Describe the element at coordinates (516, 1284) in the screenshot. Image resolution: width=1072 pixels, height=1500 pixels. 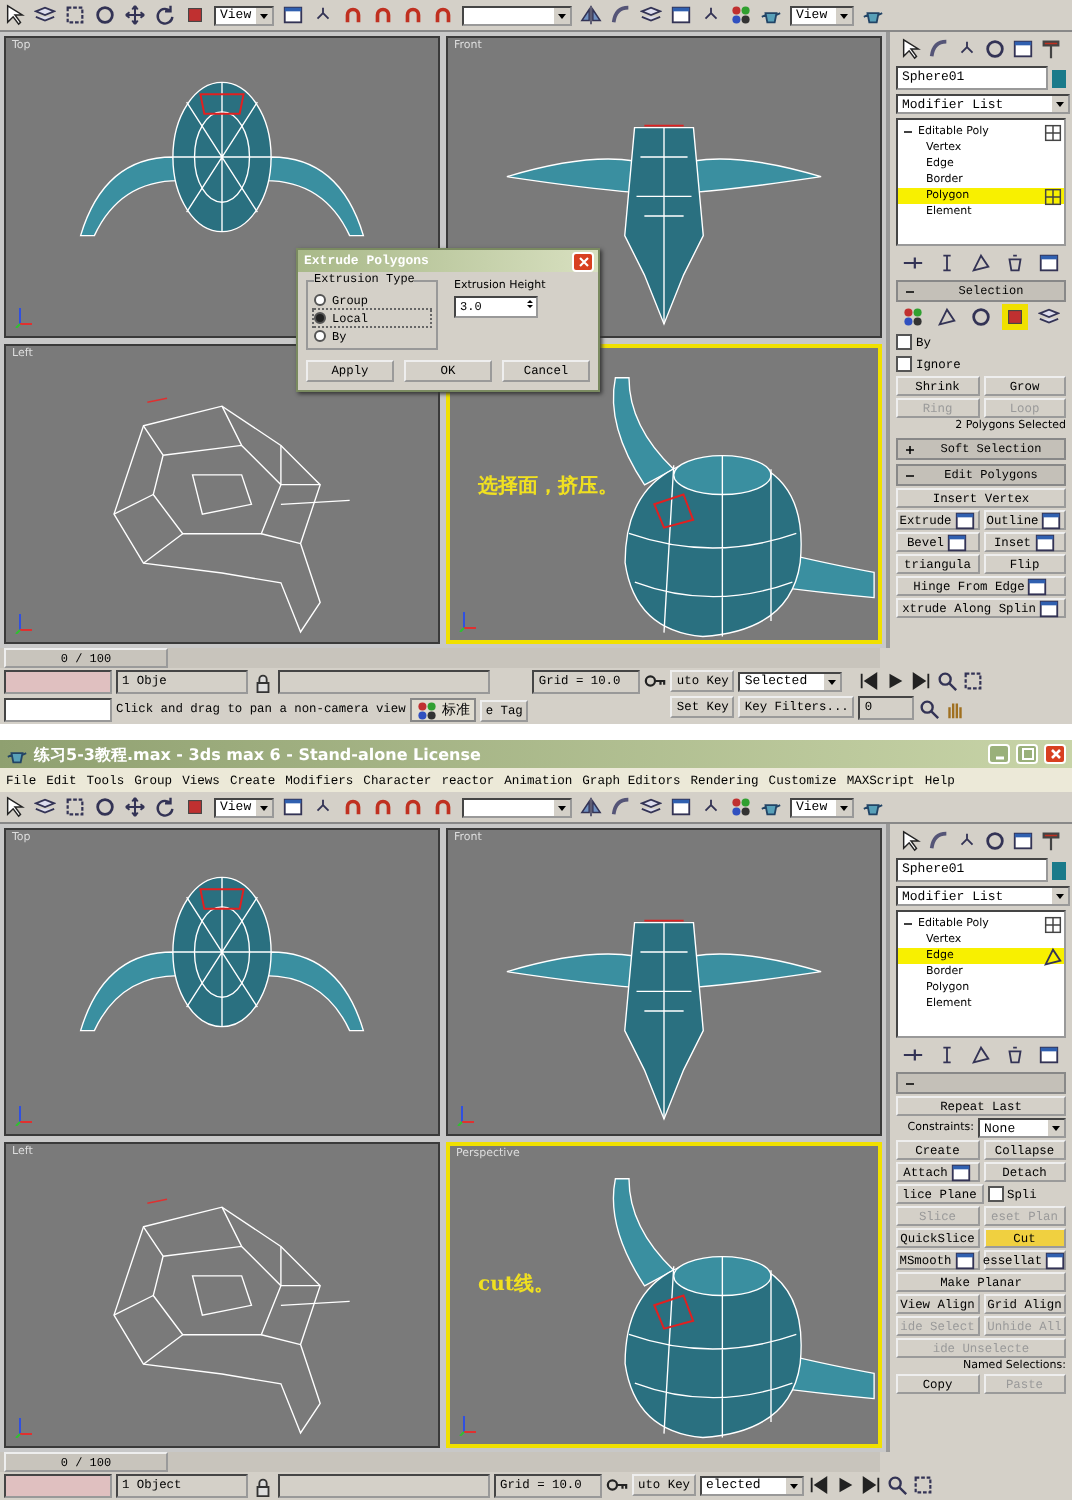
I see `annotation-text: cut线。` at that location.